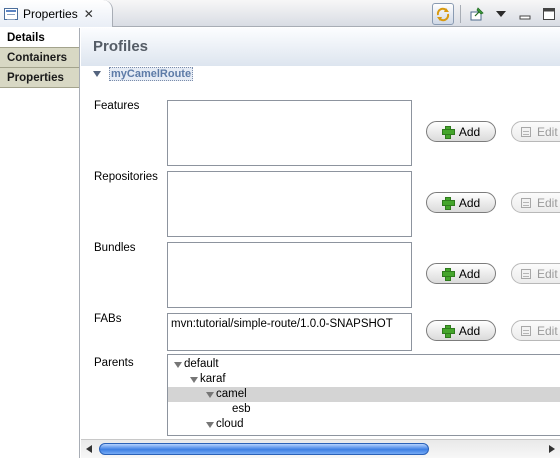 This screenshot has width=560, height=458. What do you see at coordinates (264, 449) in the screenshot?
I see `scrollbar-thumb` at bounding box center [264, 449].